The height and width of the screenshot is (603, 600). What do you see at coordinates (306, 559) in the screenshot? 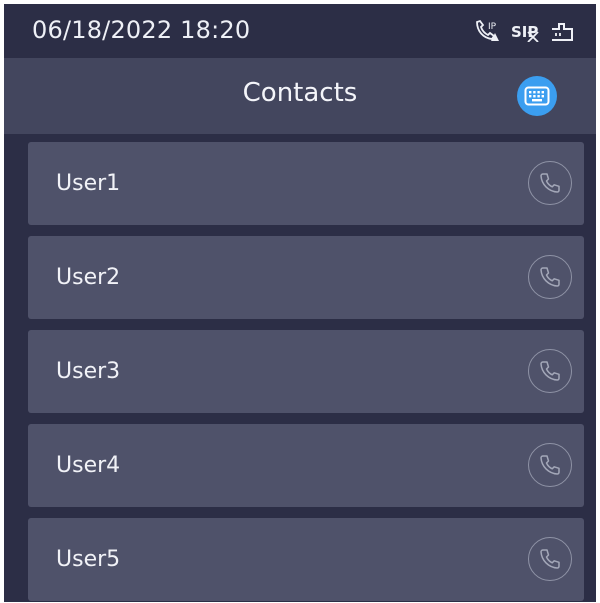
I see `contact-row: User5` at bounding box center [306, 559].